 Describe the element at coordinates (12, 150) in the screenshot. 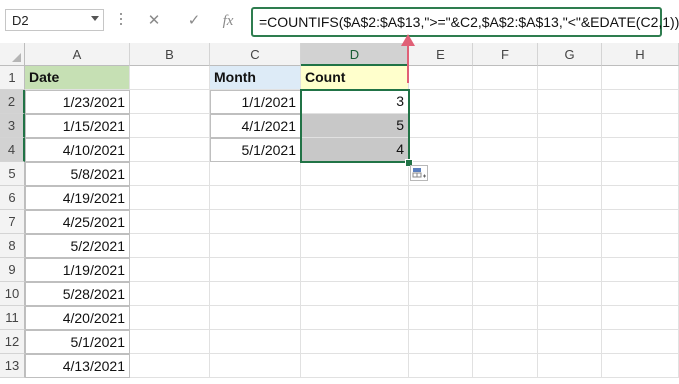

I see `row-header-4: 4` at that location.